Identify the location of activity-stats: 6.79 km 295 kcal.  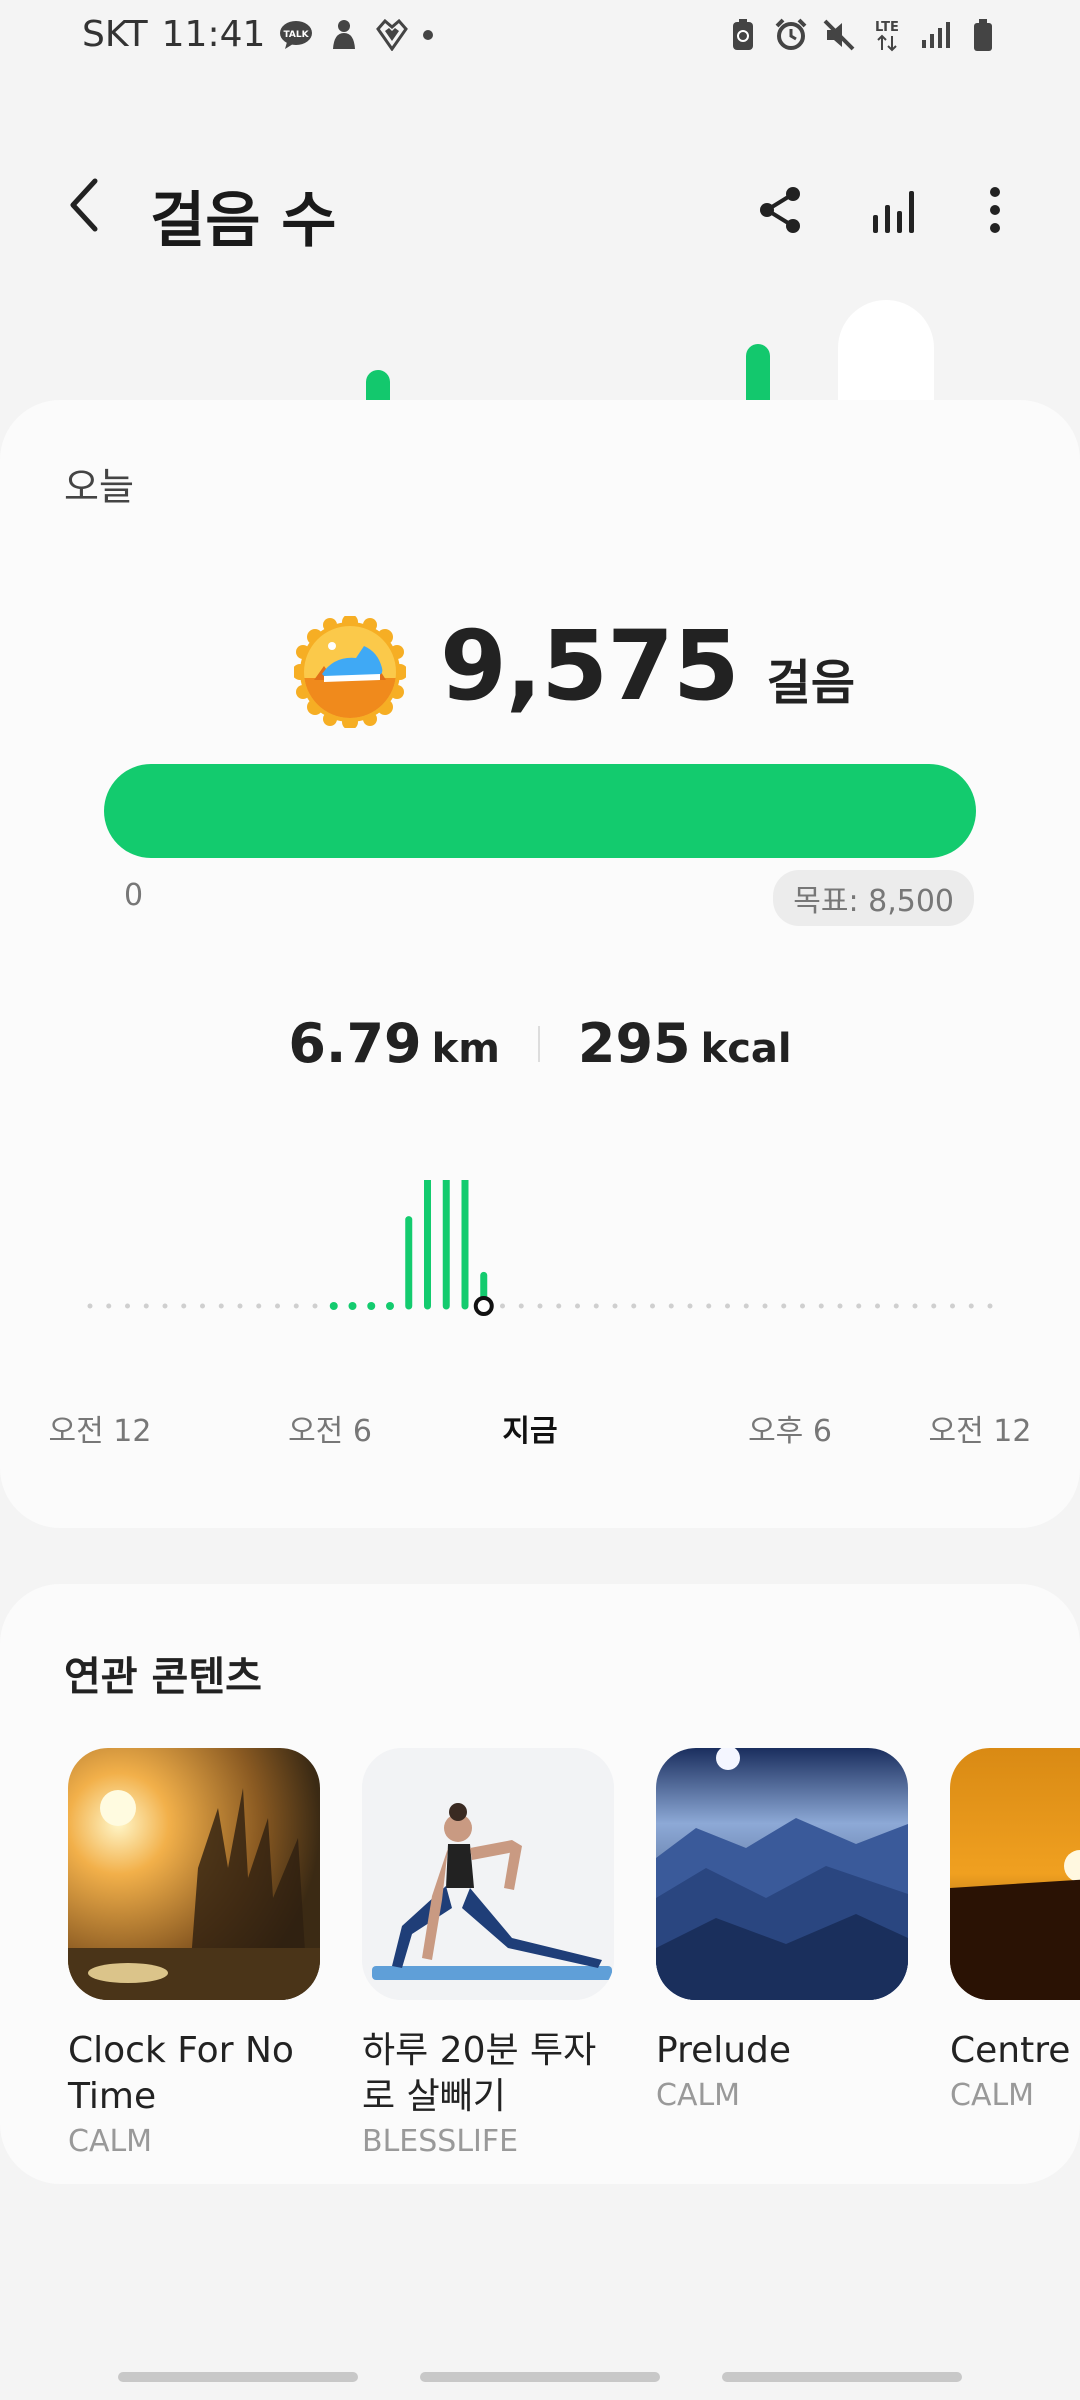
(540, 1043).